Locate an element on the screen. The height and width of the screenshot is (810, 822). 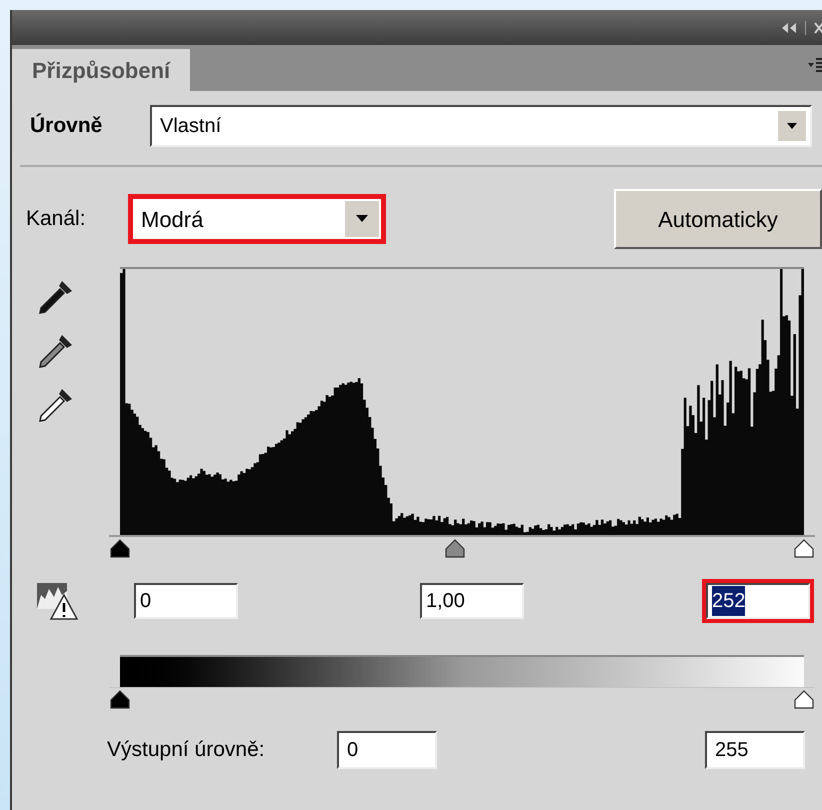
field-value: 0 is located at coordinates (146, 601).